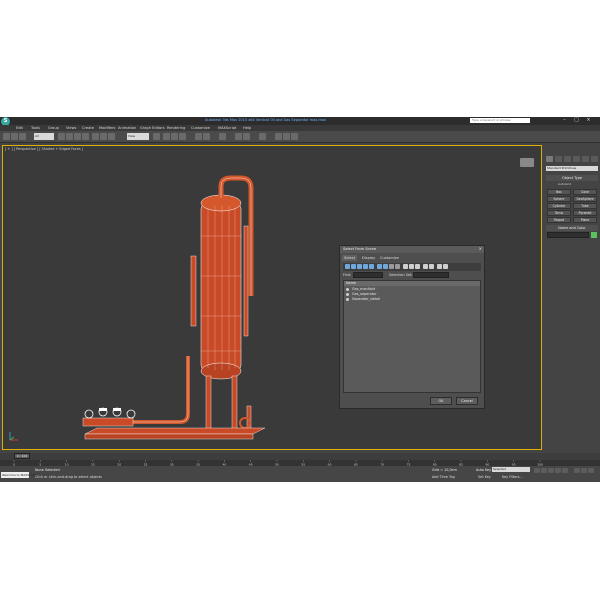 Image resolution: width=600 pixels, height=600 pixels. What do you see at coordinates (549, 159) in the screenshot?
I see `create-tab-icon` at bounding box center [549, 159].